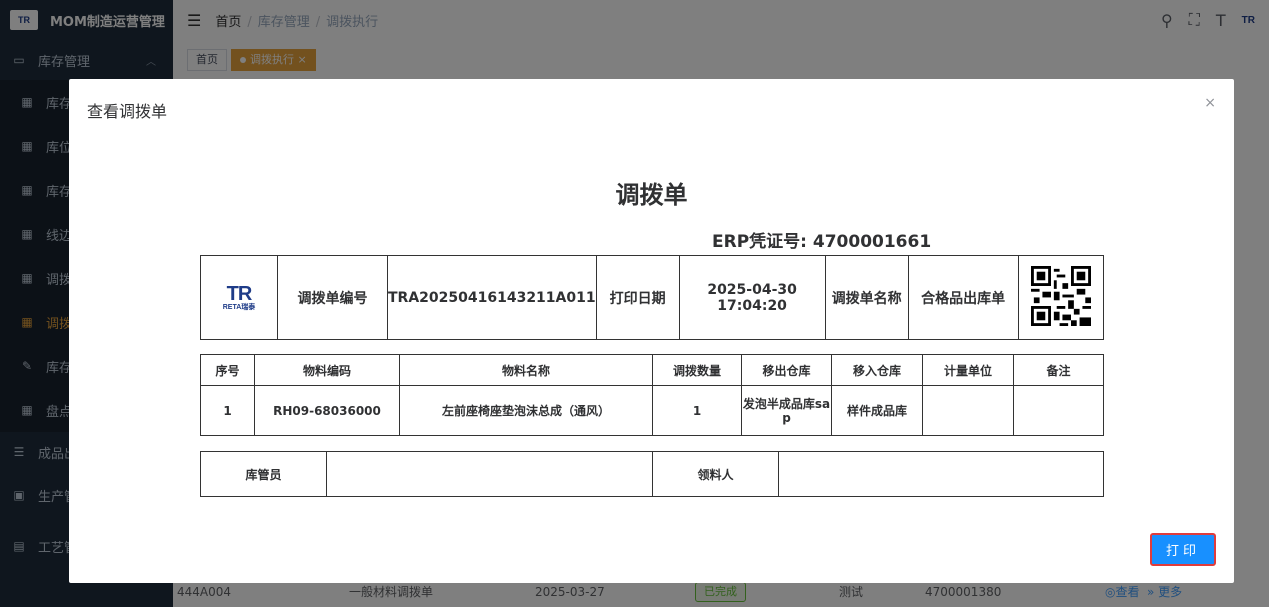  Describe the element at coordinates (227, 410) in the screenshot. I see `cell-seq: 1` at that location.